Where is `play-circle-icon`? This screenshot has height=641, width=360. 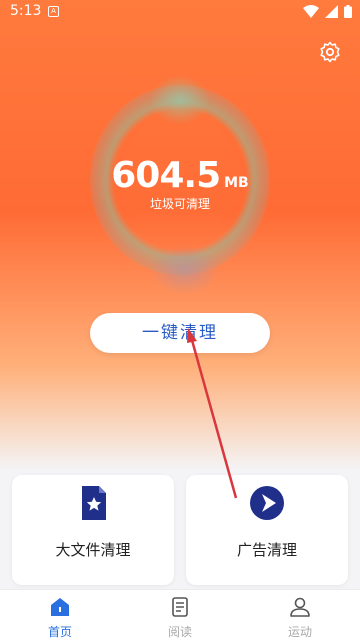
play-circle-icon is located at coordinates (267, 503).